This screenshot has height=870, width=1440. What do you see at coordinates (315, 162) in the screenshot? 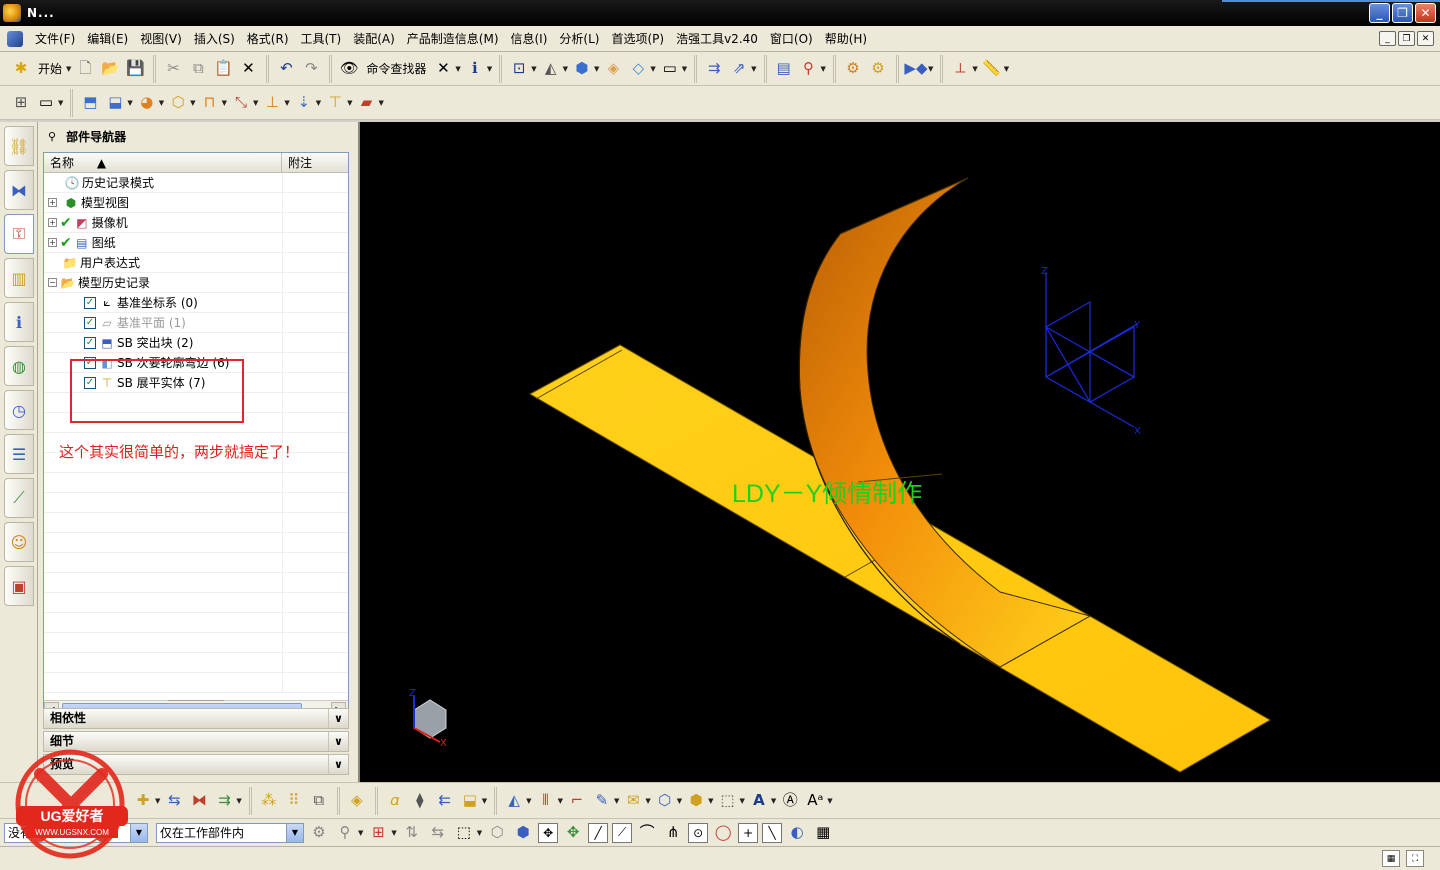
I see `column-notes: 附注` at bounding box center [315, 162].